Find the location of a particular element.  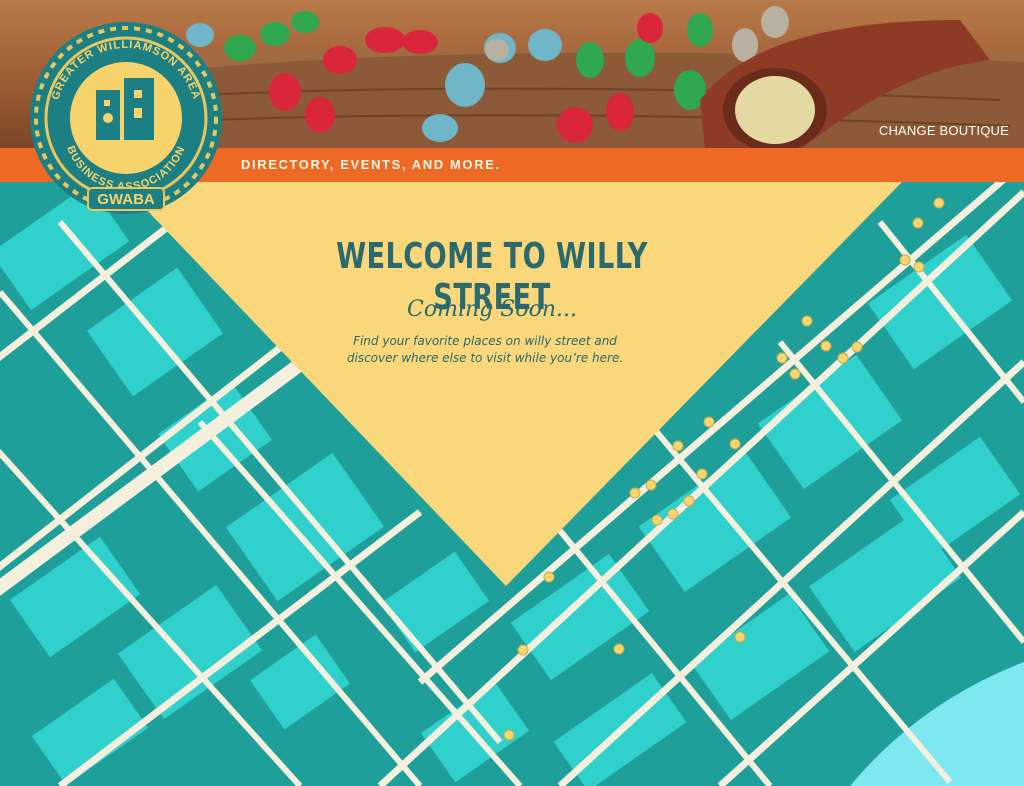

nav-tagline: DIRECTORY, EVENTS, AND MORE. is located at coordinates (371, 164).